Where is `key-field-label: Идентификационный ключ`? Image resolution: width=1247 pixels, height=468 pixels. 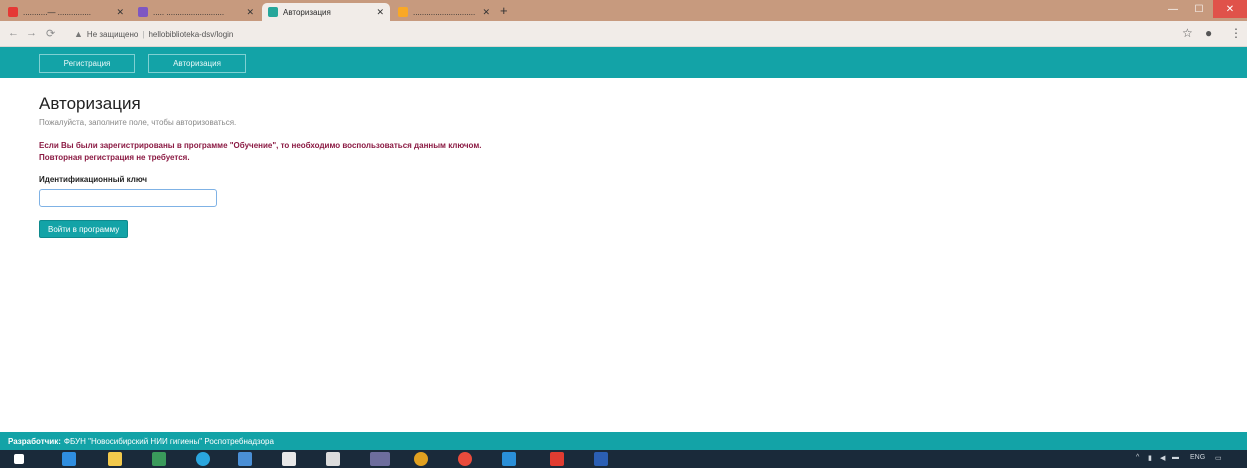 key-field-label: Идентификационный ключ is located at coordinates (93, 179).